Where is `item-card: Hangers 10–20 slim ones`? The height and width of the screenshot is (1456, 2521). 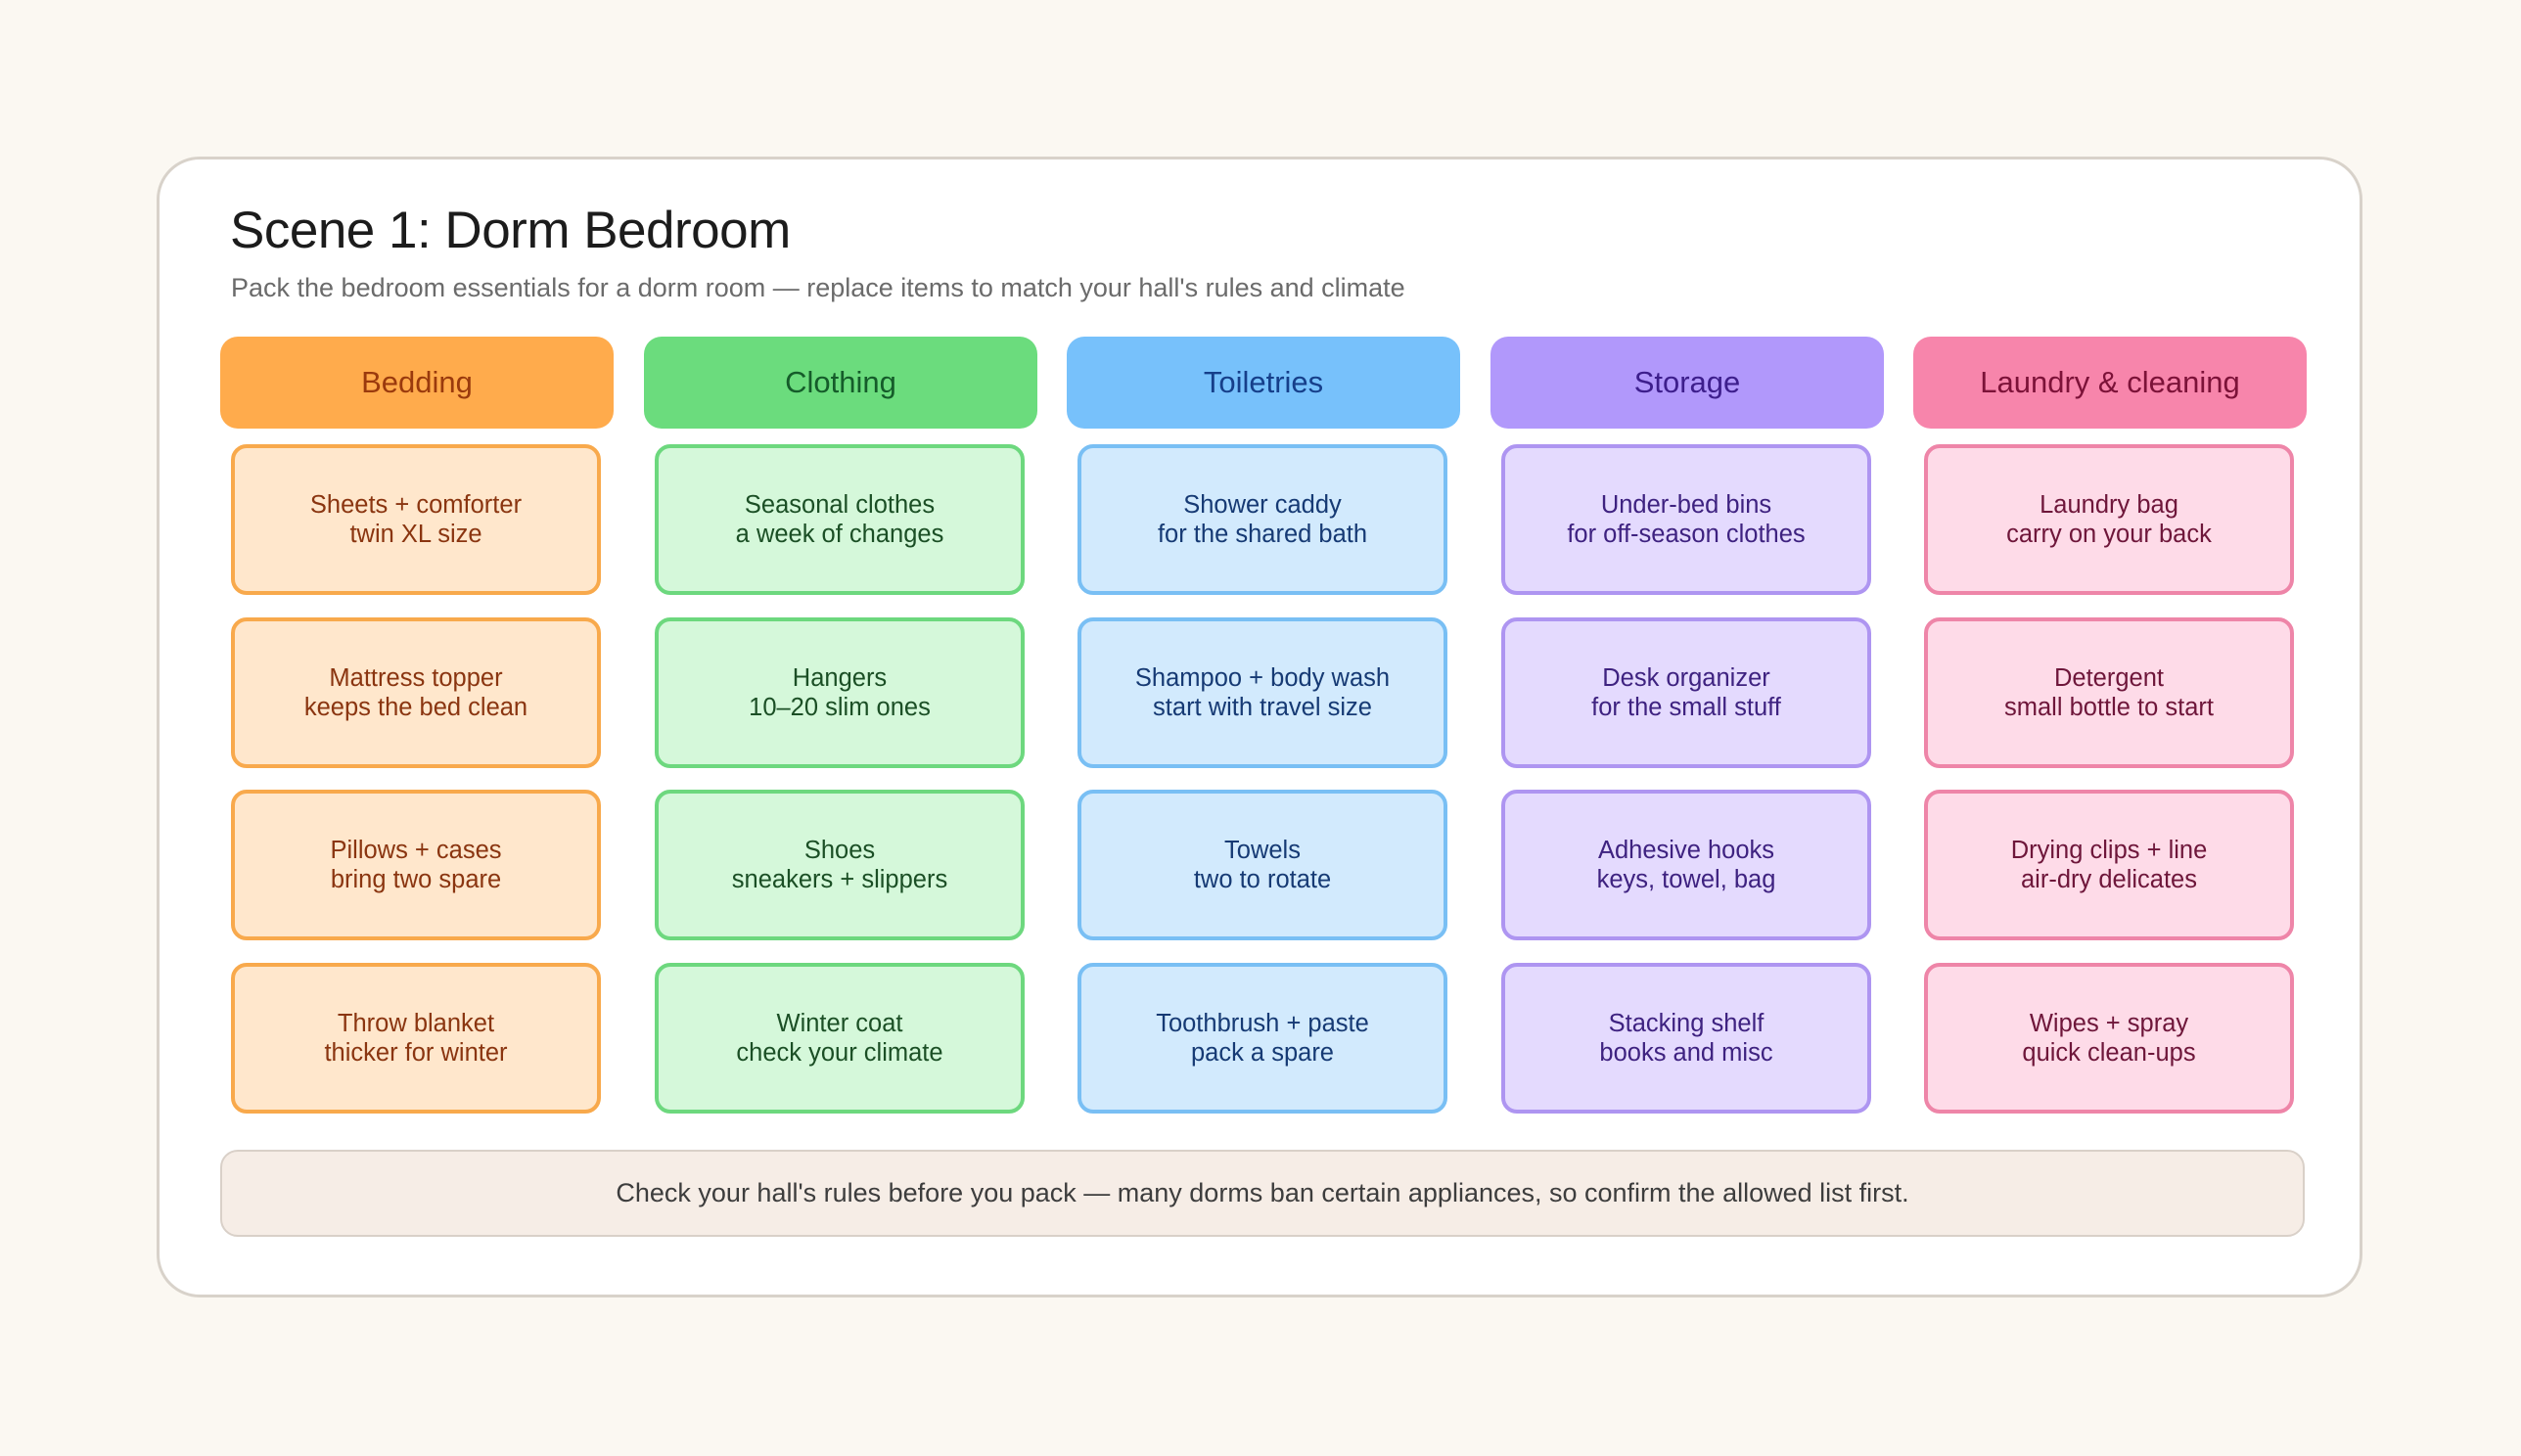 item-card: Hangers 10–20 slim ones is located at coordinates (840, 692).